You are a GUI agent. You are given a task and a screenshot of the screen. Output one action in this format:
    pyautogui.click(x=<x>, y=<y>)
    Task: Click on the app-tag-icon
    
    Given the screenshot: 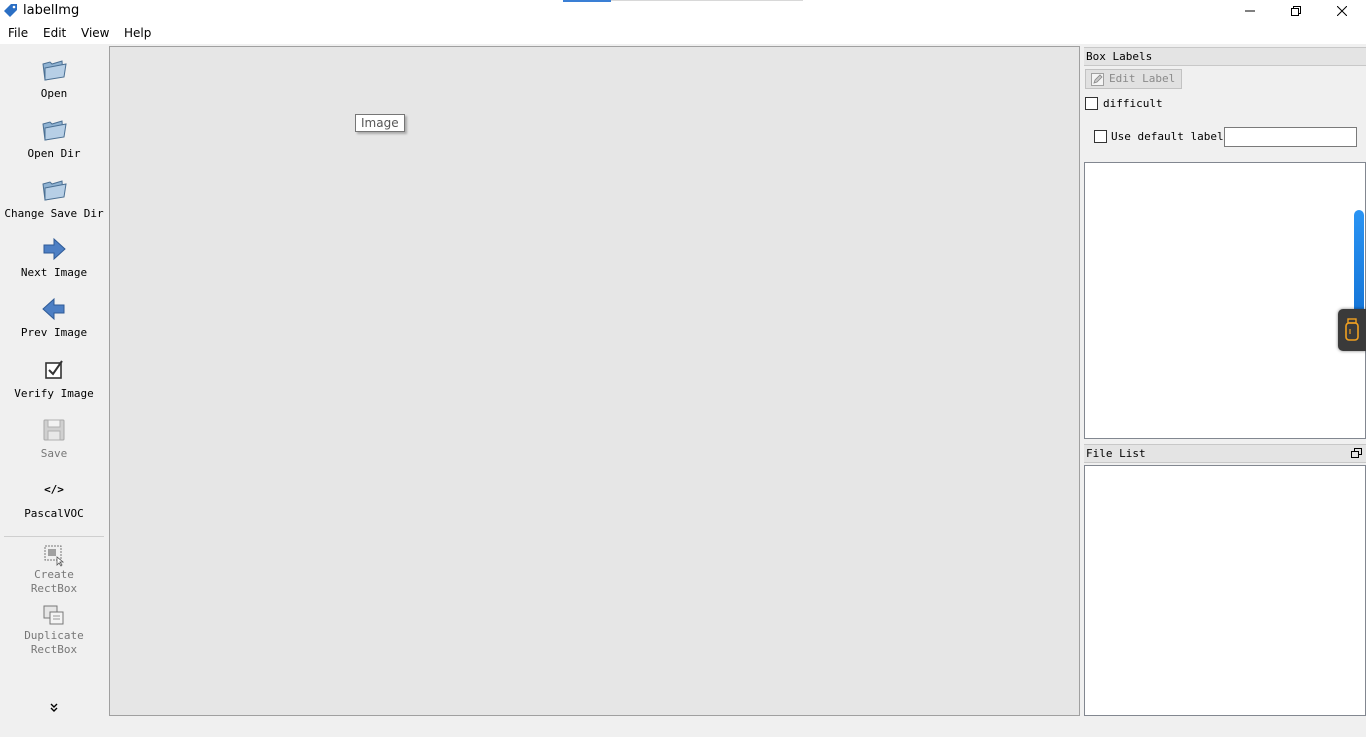 What is the action you would take?
    pyautogui.click(x=10, y=10)
    